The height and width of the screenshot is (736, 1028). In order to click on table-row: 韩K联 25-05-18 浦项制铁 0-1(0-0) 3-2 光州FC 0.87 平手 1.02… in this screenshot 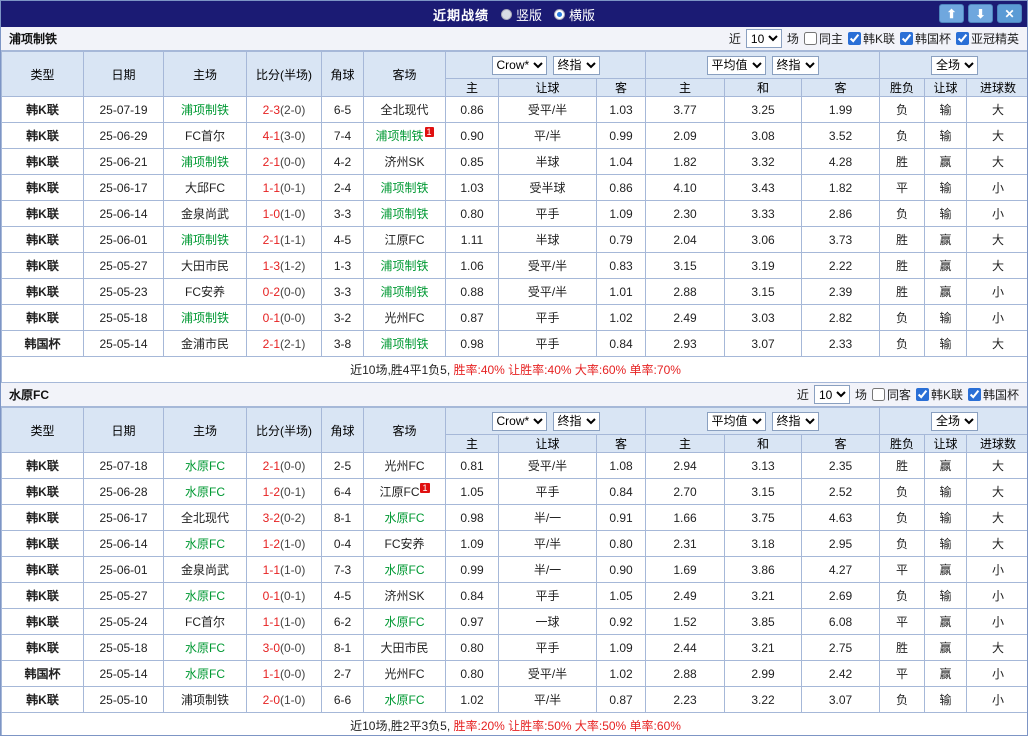, I will do `click(514, 317)`.